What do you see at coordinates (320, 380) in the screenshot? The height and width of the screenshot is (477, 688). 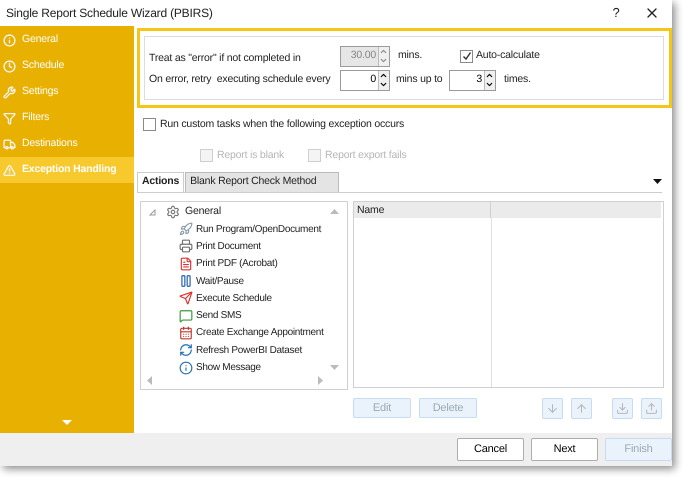 I see `scroll-right-icon` at bounding box center [320, 380].